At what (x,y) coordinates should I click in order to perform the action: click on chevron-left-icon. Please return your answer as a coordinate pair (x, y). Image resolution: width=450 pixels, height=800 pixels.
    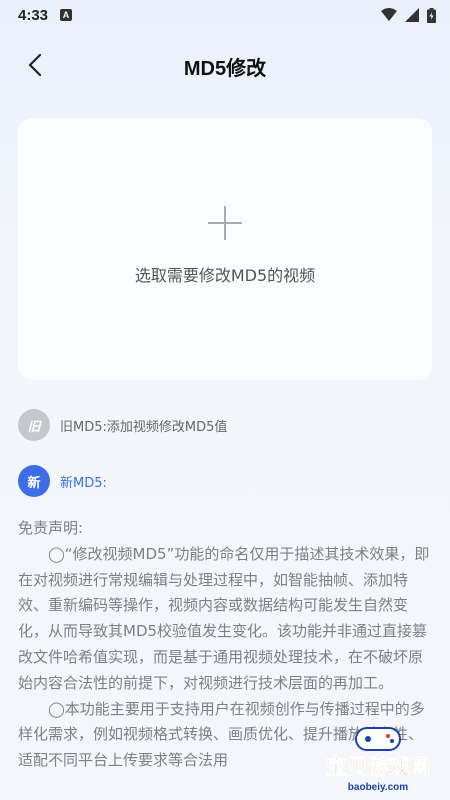
    Looking at the image, I should click on (35, 65).